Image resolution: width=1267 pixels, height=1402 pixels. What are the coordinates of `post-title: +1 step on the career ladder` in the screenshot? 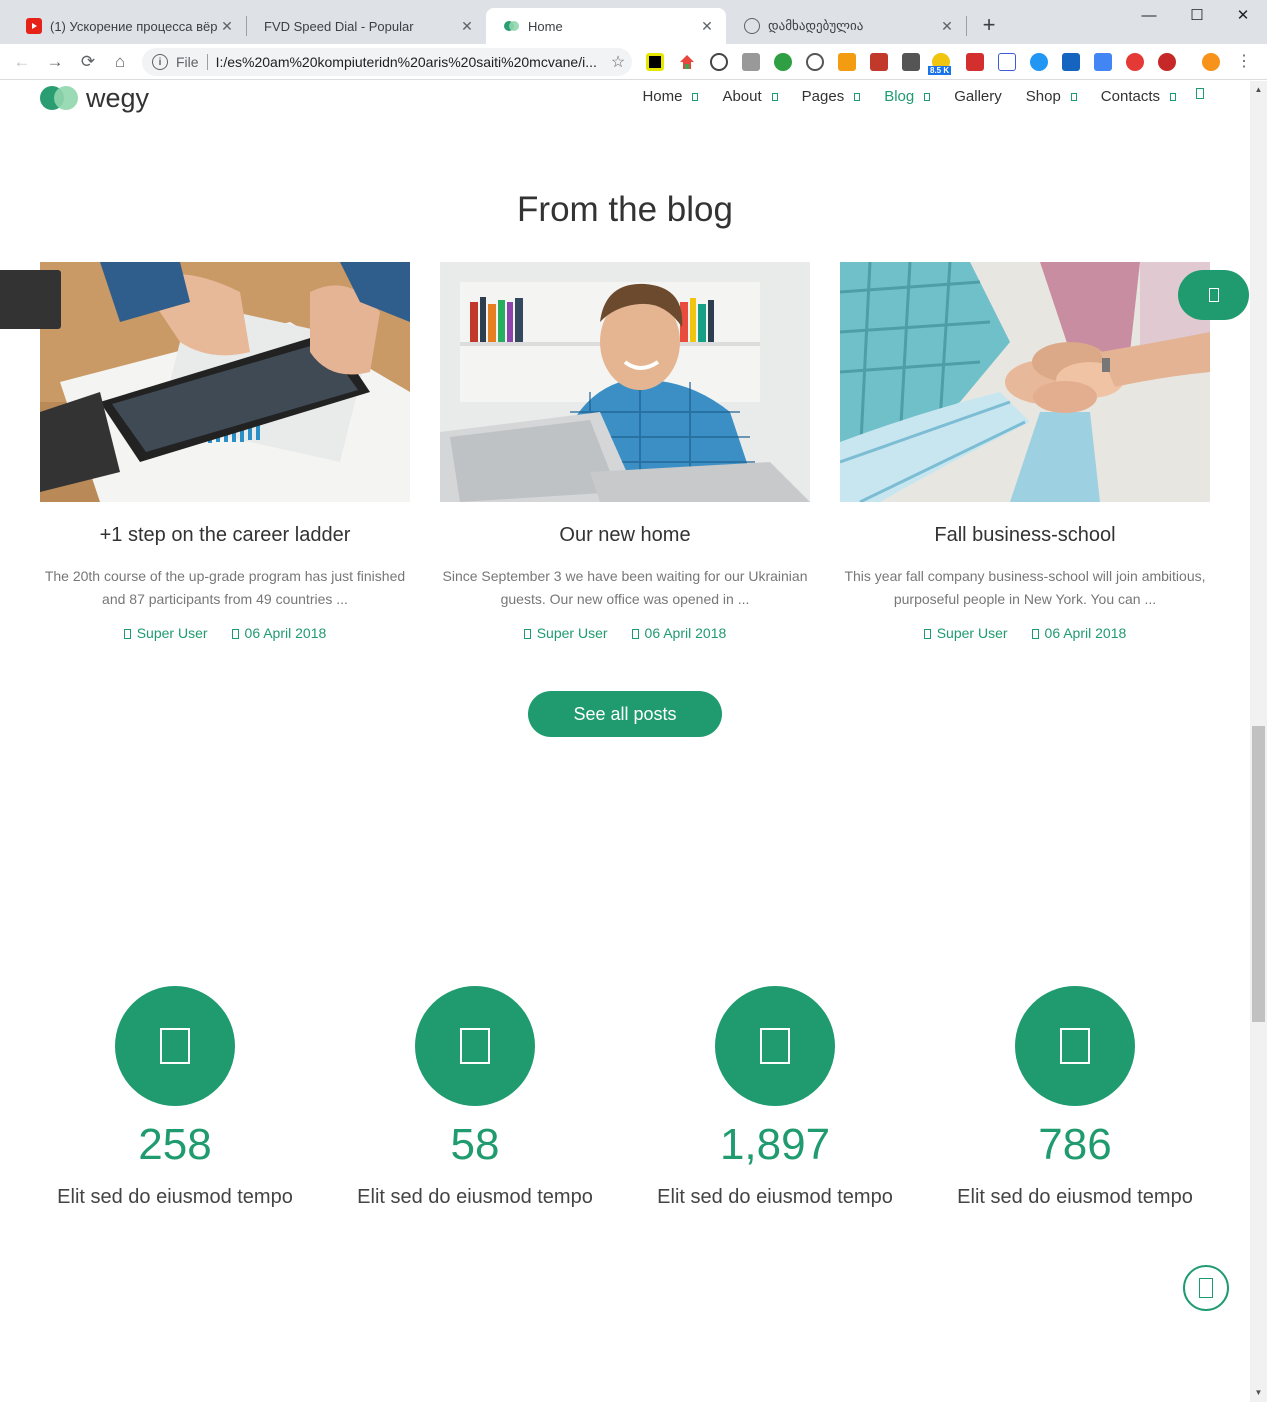 It's located at (225, 535).